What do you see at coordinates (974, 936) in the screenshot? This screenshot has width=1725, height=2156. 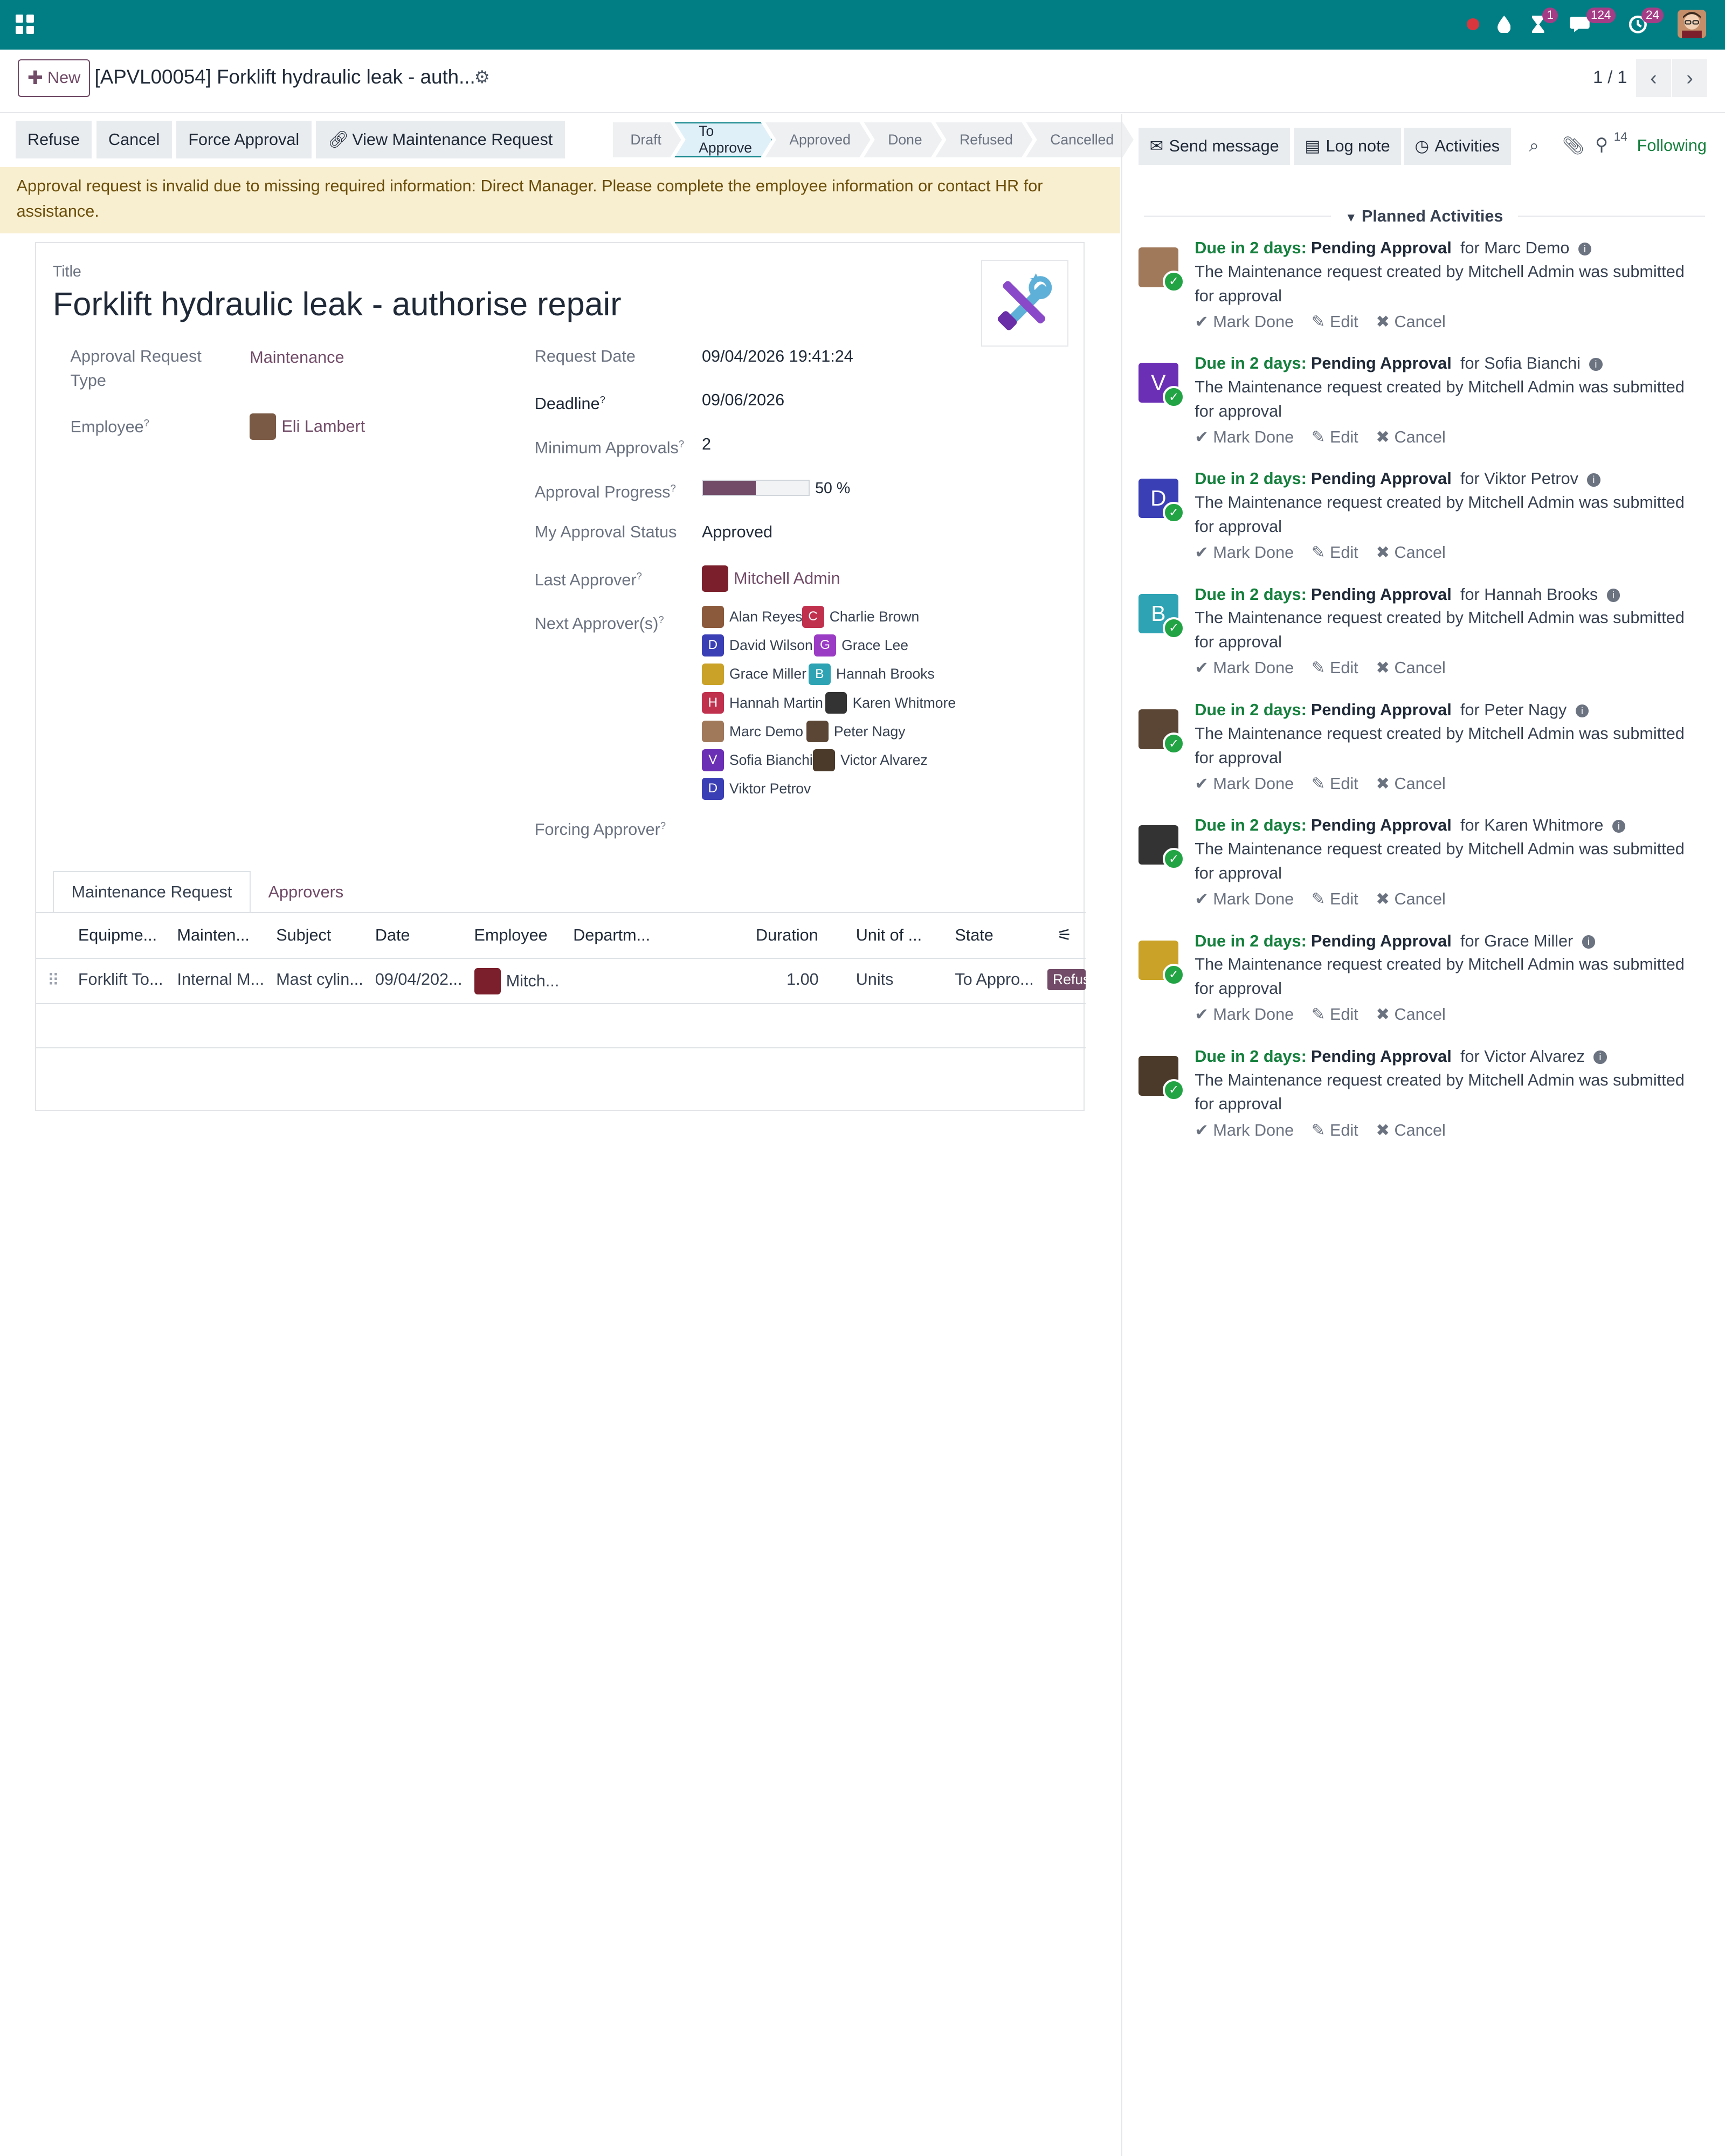 I see `col-state: State` at bounding box center [974, 936].